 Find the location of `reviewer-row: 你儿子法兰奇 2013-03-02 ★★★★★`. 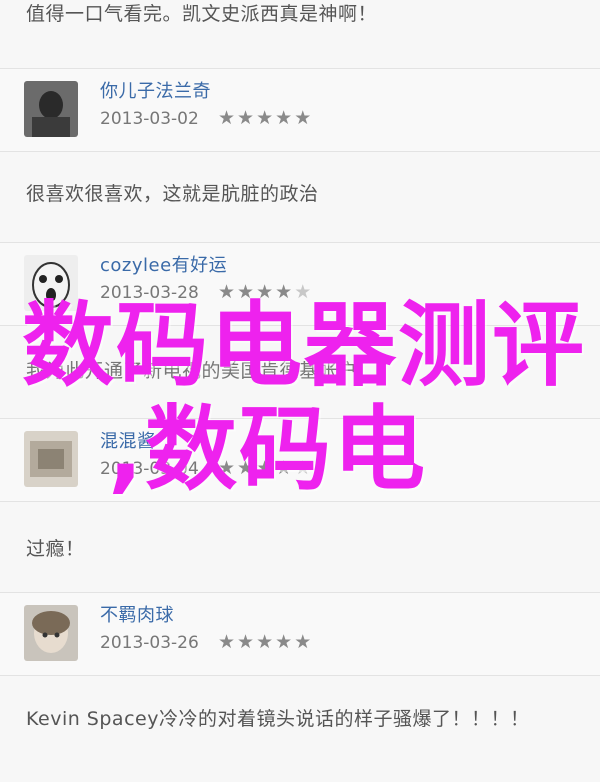

reviewer-row: 你儿子法兰奇 2013-03-02 ★★★★★ is located at coordinates (300, 110).